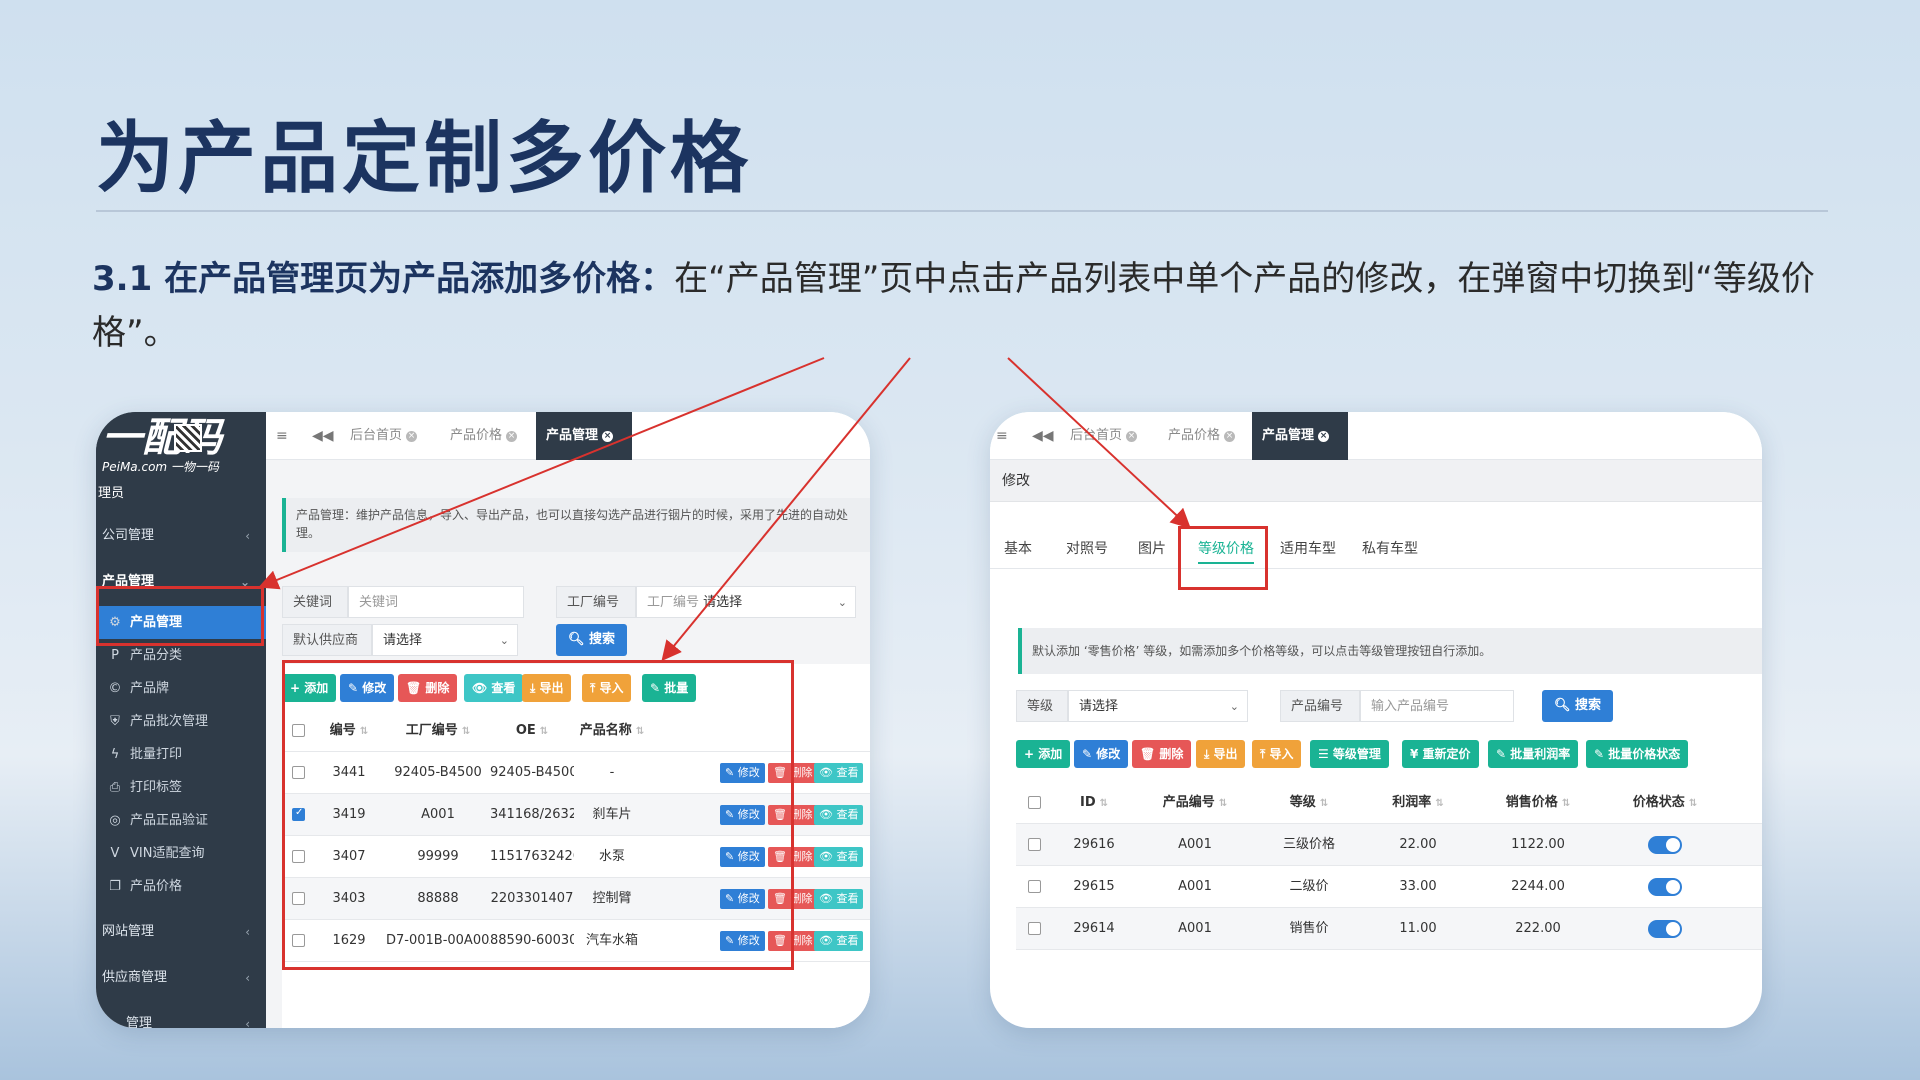  Describe the element at coordinates (156, 754) in the screenshot. I see `sidebar-item-label: 批量打印` at that location.